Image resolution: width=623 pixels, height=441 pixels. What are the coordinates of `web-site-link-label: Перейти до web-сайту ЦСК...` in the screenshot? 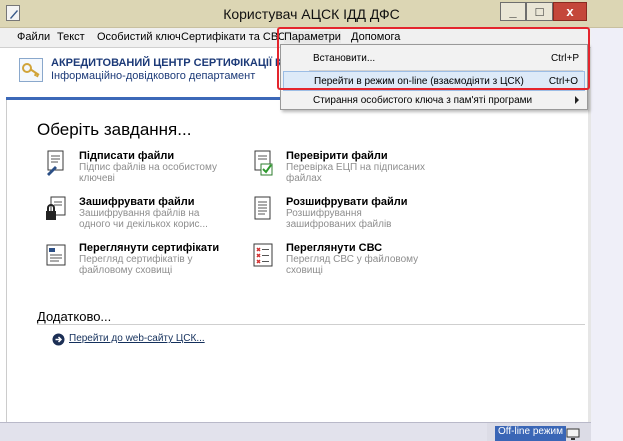 It's located at (137, 338).